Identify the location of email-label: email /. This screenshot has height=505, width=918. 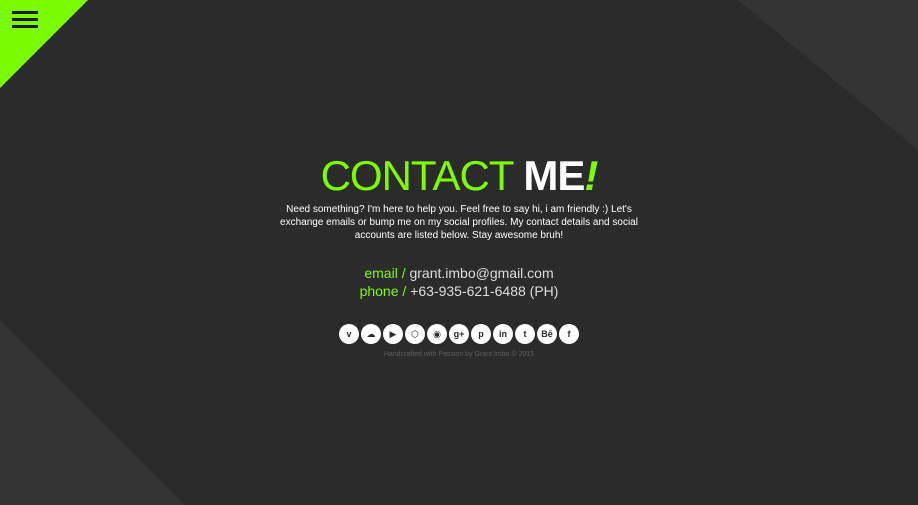
(385, 273).